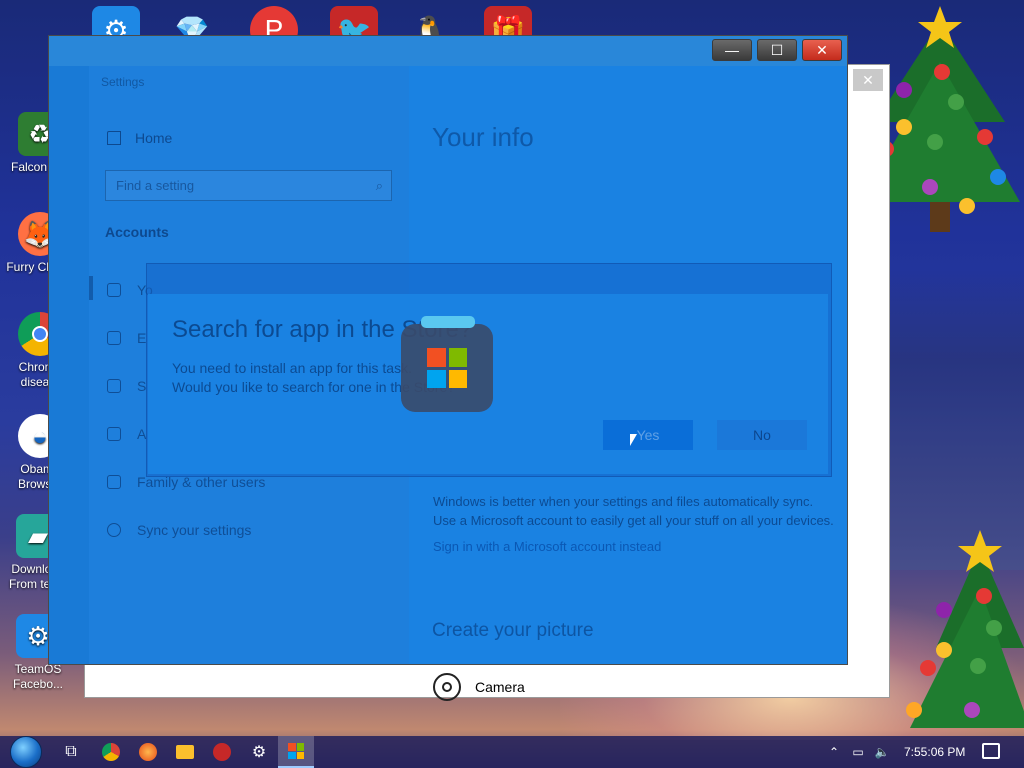 The width and height of the screenshot is (1024, 768). Describe the element at coordinates (123, 82) in the screenshot. I see `window-title: Settings` at that location.